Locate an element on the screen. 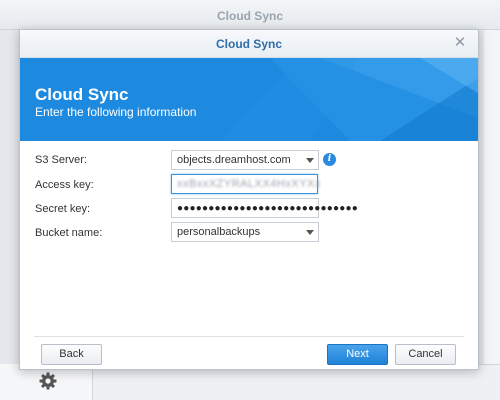 The height and width of the screenshot is (400, 500). banner-title: Cloud Sync is located at coordinates (82, 94).